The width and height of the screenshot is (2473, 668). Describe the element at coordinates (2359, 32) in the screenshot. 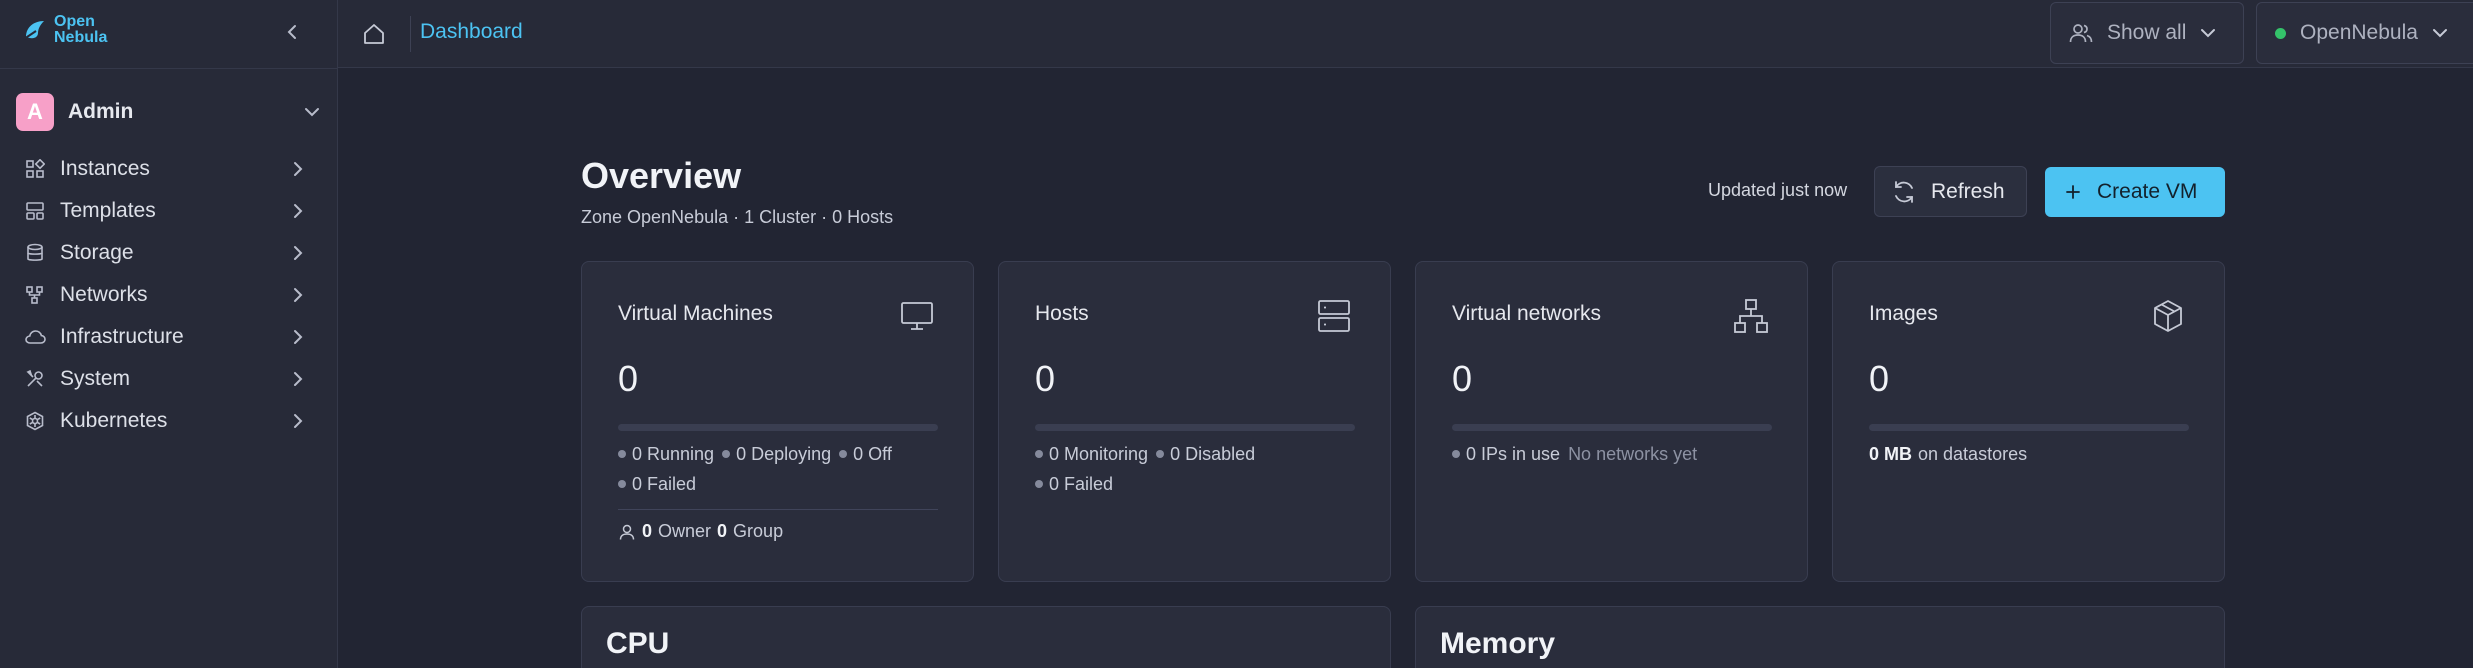

I see `zone-label: OpenNebula` at that location.